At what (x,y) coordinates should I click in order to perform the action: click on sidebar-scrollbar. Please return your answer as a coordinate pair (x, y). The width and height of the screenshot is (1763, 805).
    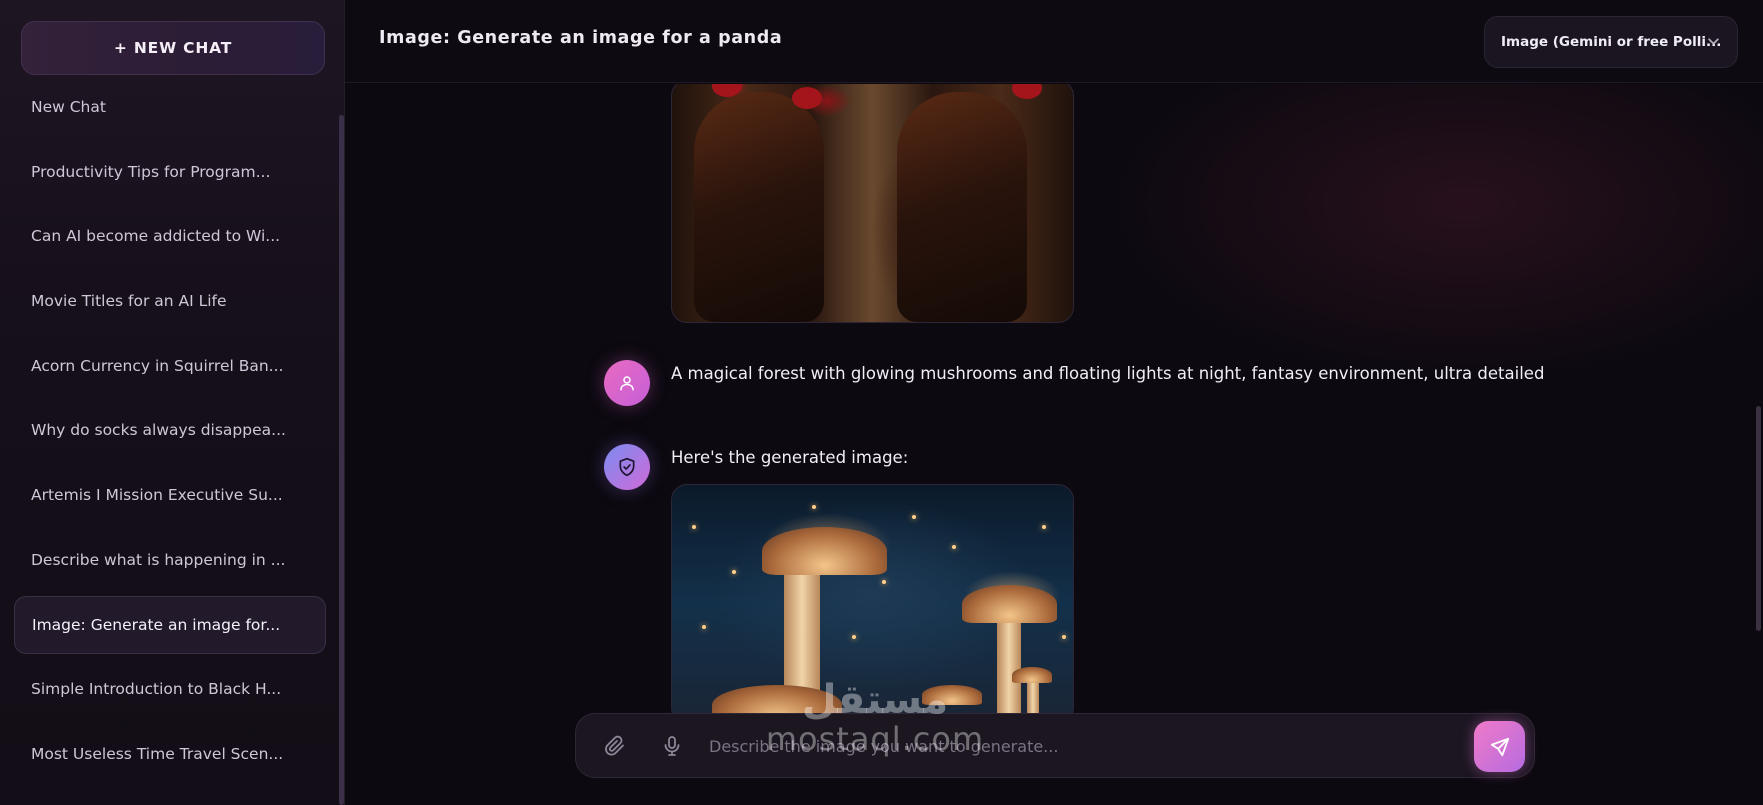
    Looking at the image, I should click on (341, 460).